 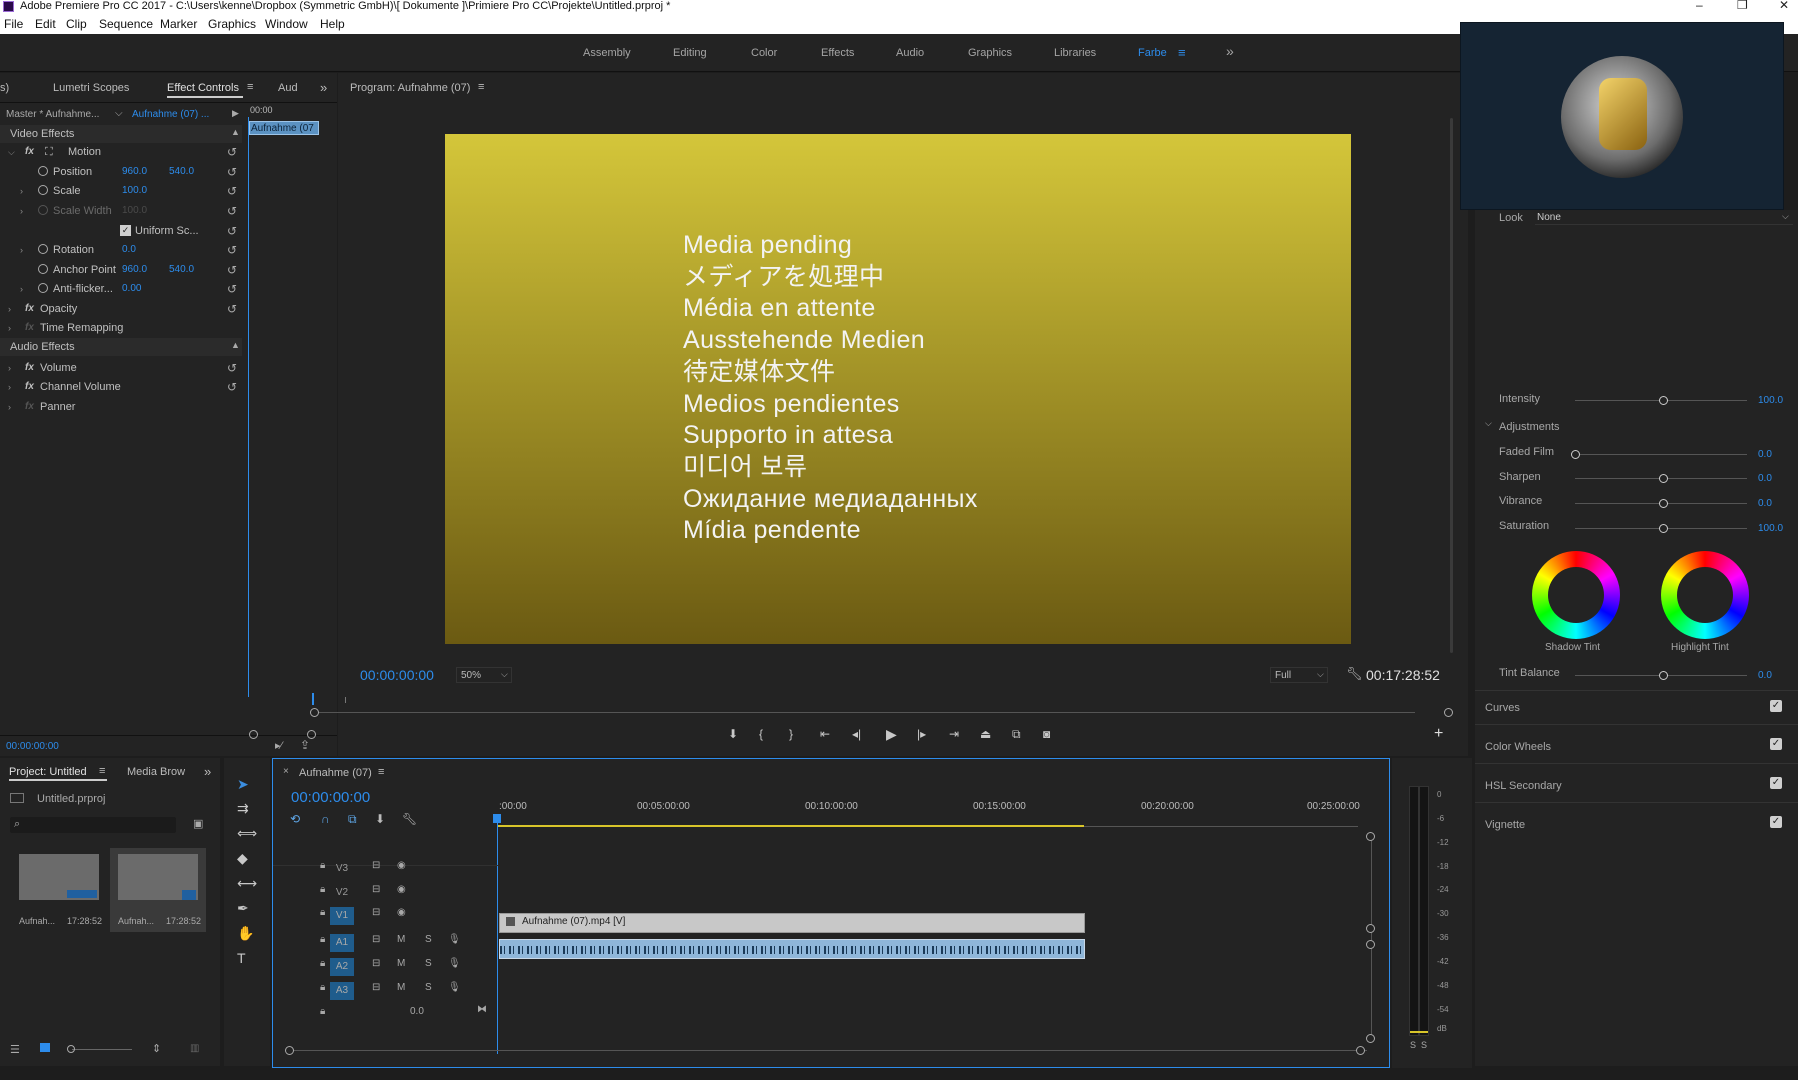 What do you see at coordinates (1742, 5) in the screenshot?
I see `restore-button: ❐` at bounding box center [1742, 5].